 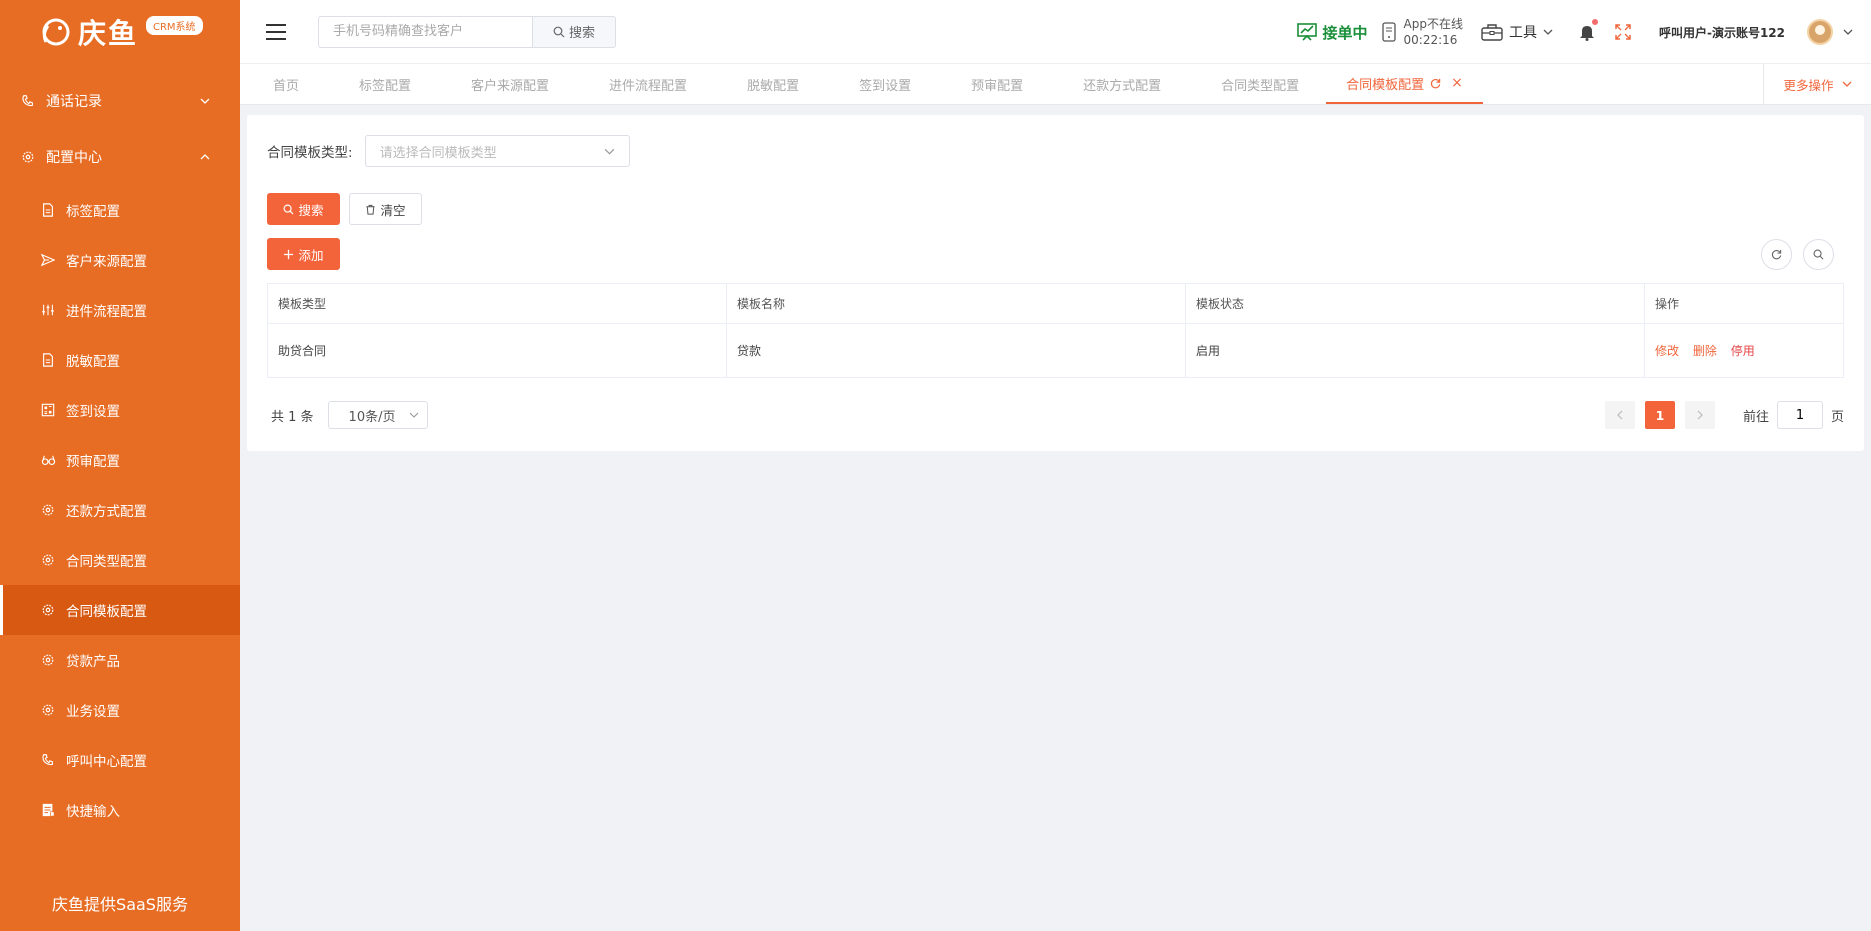 What do you see at coordinates (120, 157) in the screenshot?
I see `sidebar-group-config-center: 配置中心` at bounding box center [120, 157].